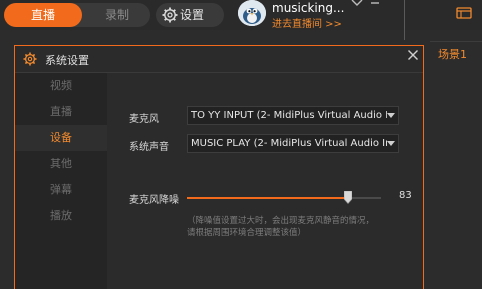 The image size is (482, 289). What do you see at coordinates (464, 12) in the screenshot?
I see `scene-folder-icon` at bounding box center [464, 12].